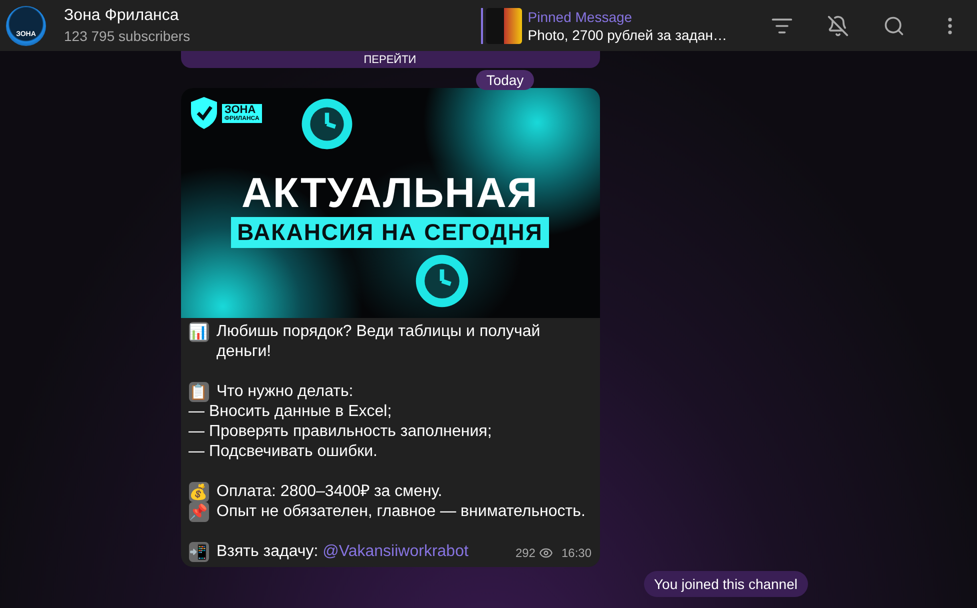 This screenshot has height=608, width=977. What do you see at coordinates (581, 16) in the screenshot?
I see `pinned-title: Pinned Message` at bounding box center [581, 16].